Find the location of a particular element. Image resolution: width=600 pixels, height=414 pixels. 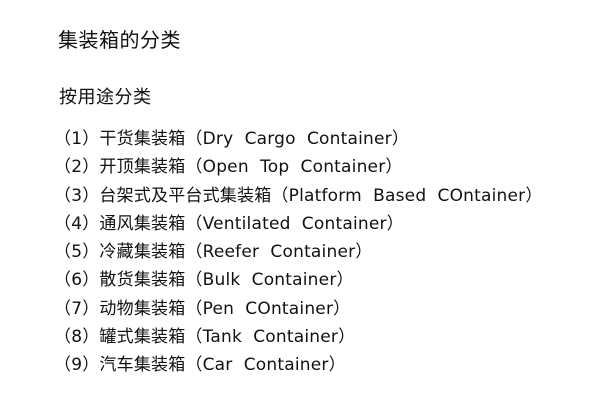

list-item: （2）开顶集装箱（Open Top Container） is located at coordinates (228, 167).